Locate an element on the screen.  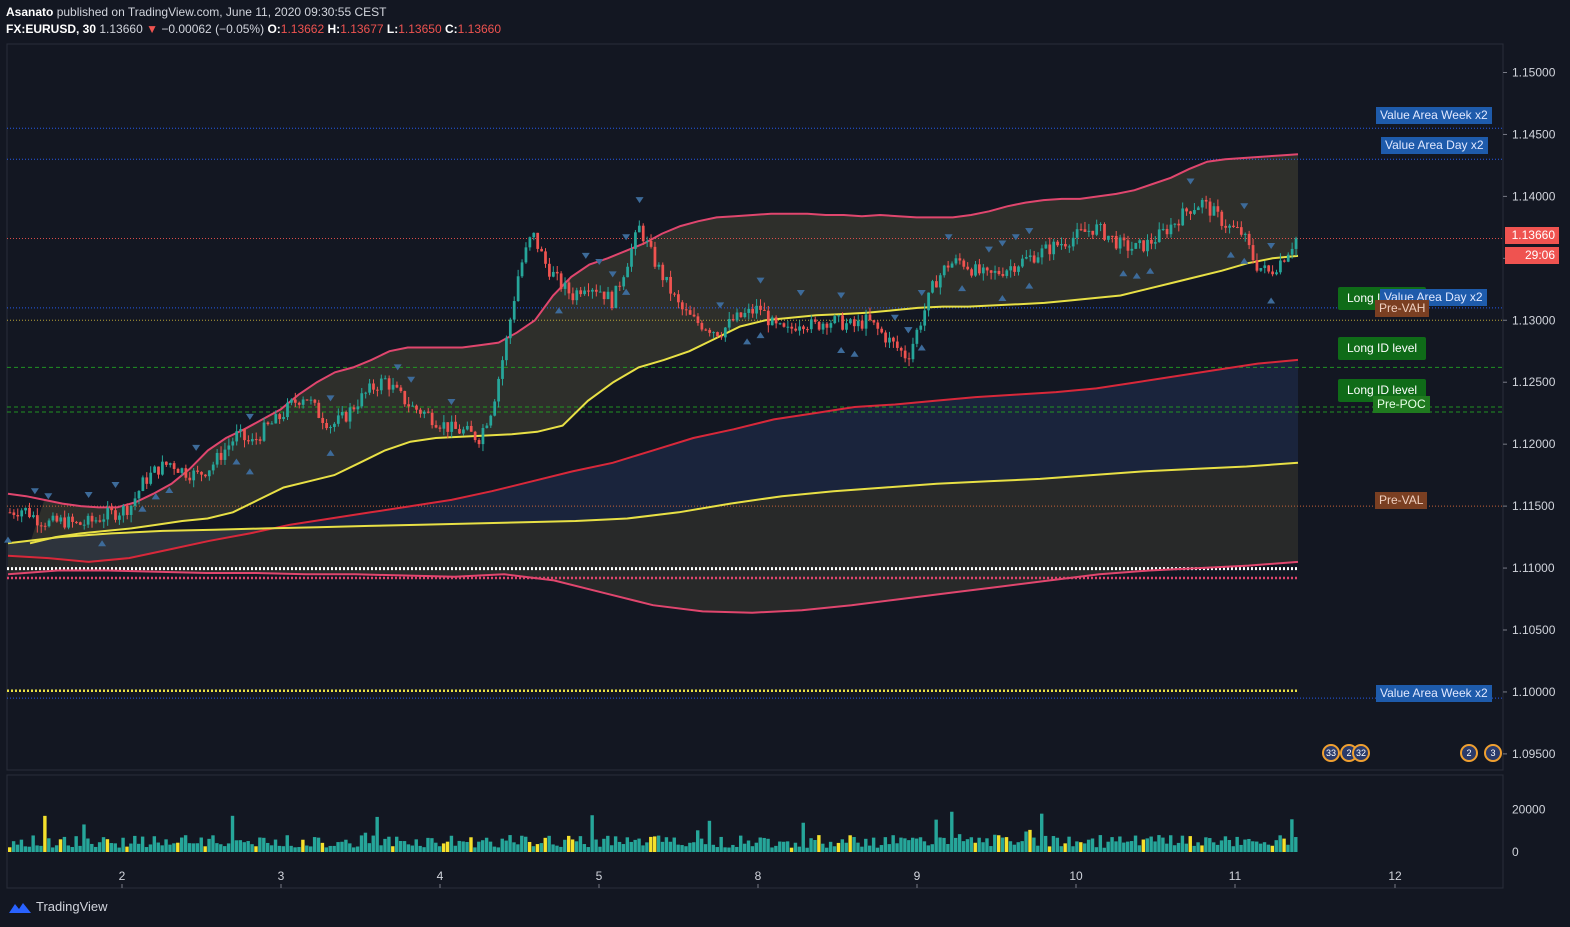
pre-val-label: Pre-VAL is located at coordinates (1401, 500).